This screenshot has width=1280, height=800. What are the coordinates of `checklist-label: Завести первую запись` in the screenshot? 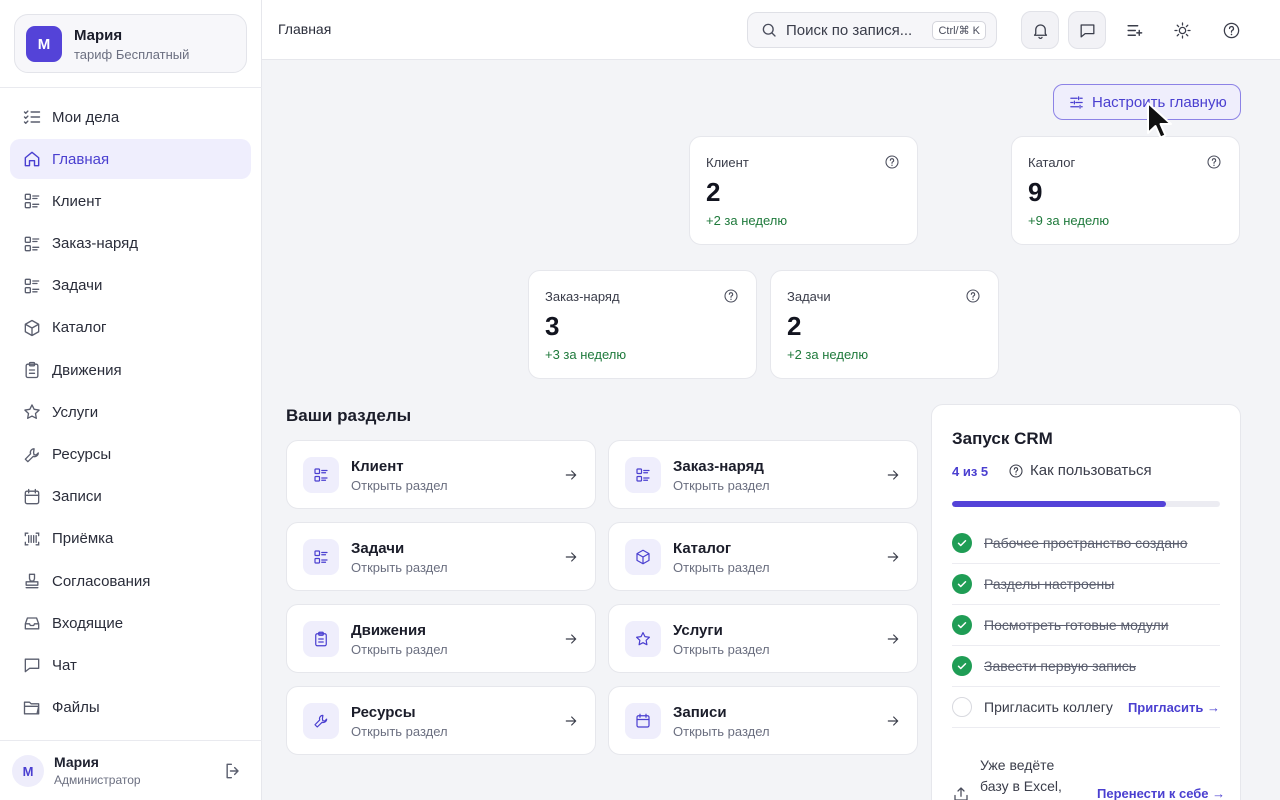 It's located at (1060, 666).